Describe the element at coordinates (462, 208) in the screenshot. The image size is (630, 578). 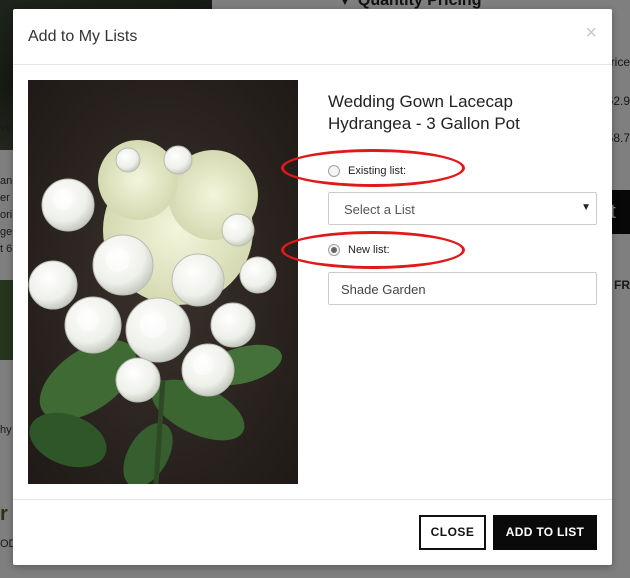
I see `list-select: Select a List ▼` at that location.